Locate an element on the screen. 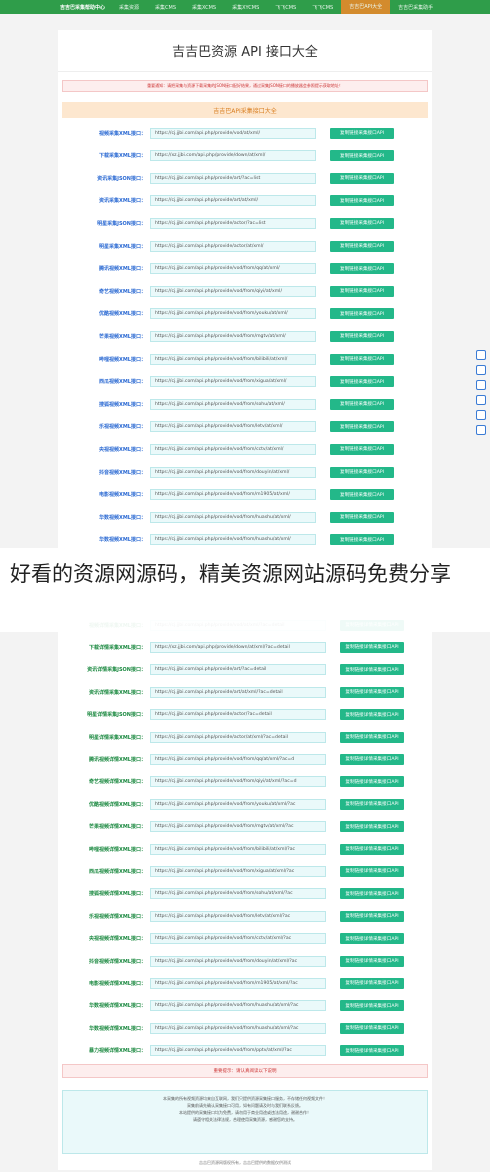 Image resolution: width=490 pixels, height=1172 pixels. nav-item: 采集XYCMS is located at coordinates (245, 7).